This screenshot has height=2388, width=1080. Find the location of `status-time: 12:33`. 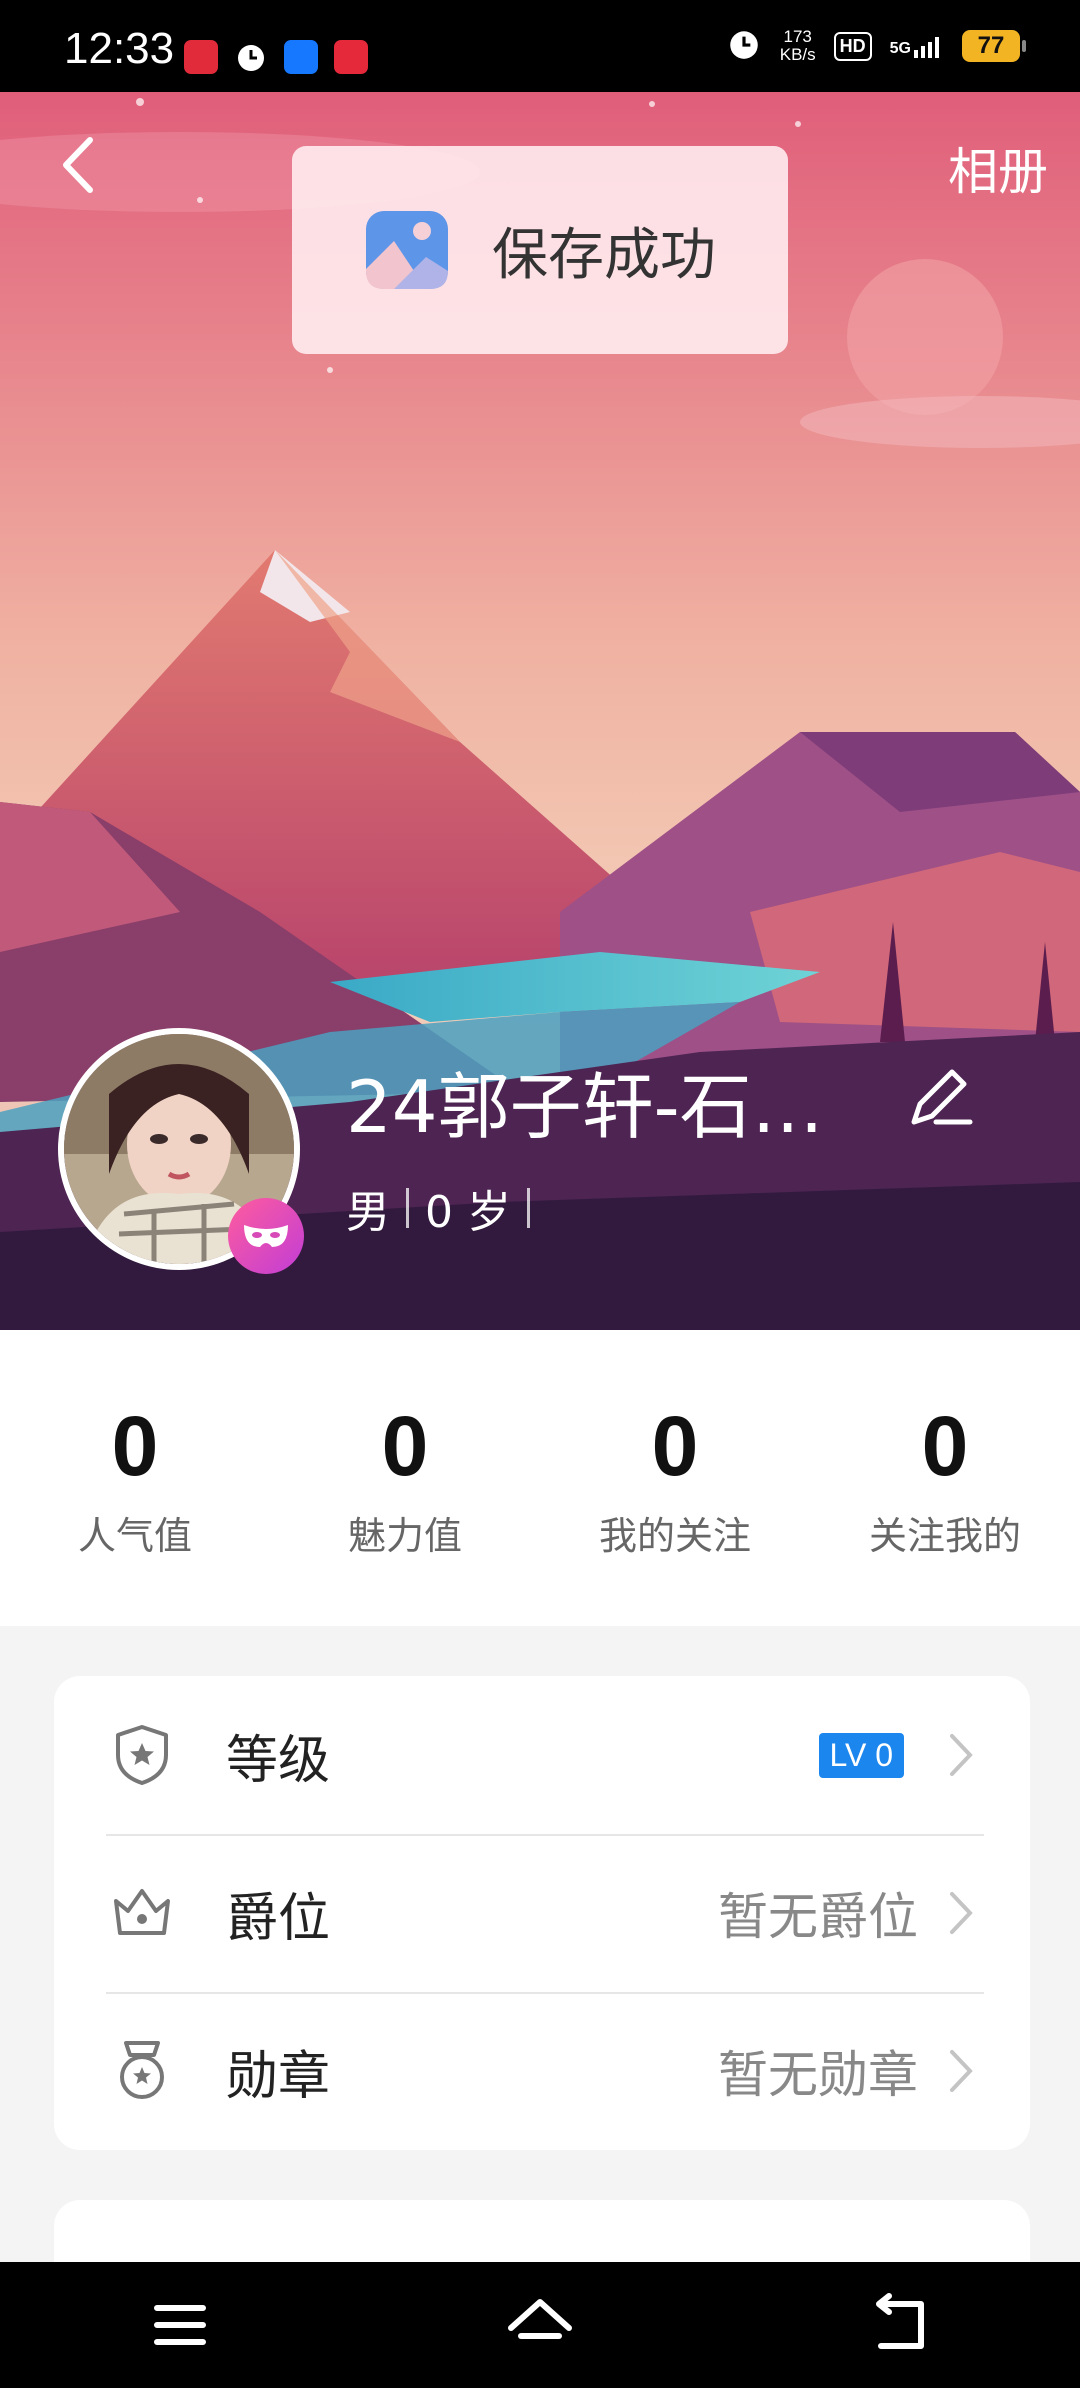

status-time: 12:33 is located at coordinates (119, 48).